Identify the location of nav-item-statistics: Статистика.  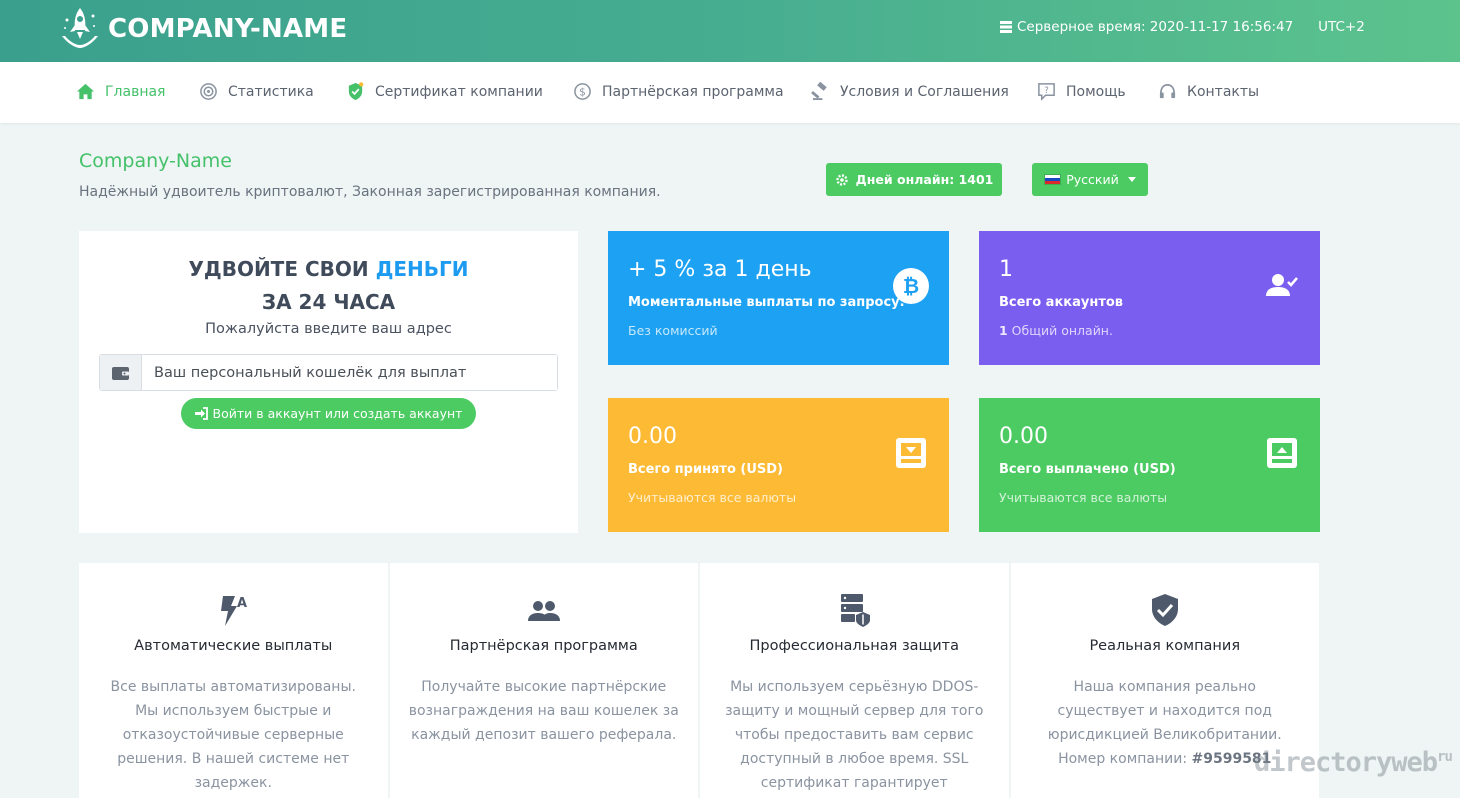
(256, 91).